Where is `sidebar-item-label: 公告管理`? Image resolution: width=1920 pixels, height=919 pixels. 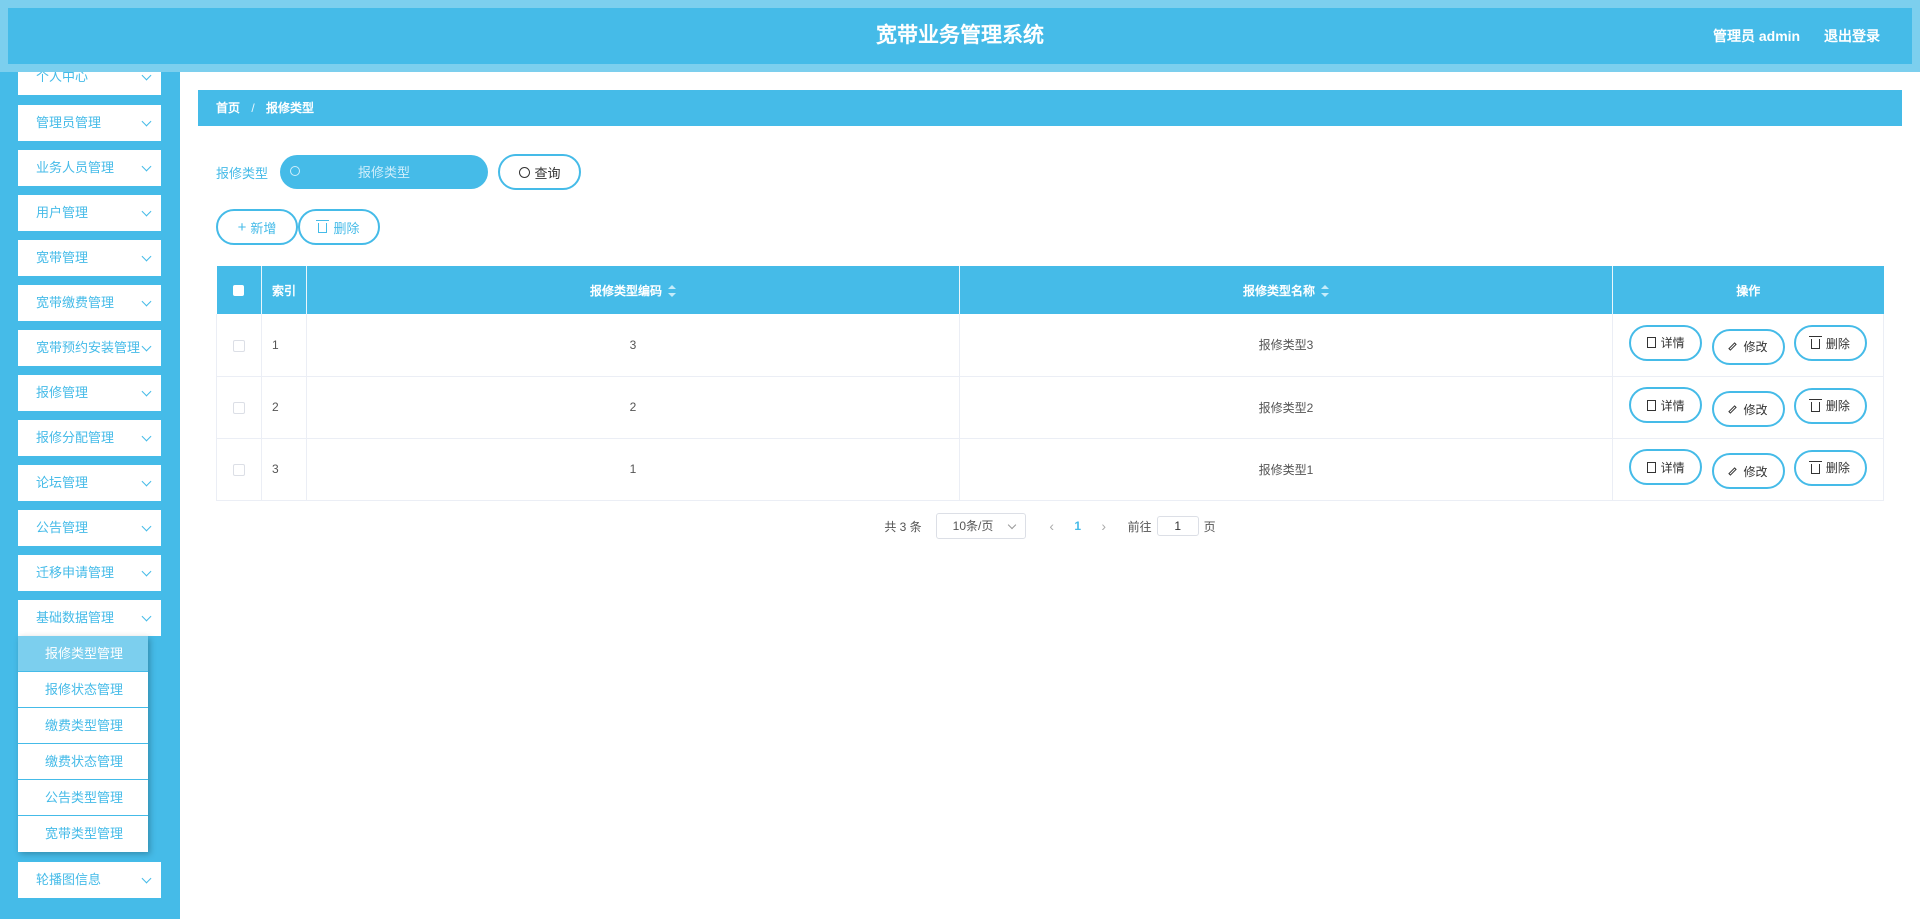
sidebar-item-label: 公告管理 is located at coordinates (62, 527).